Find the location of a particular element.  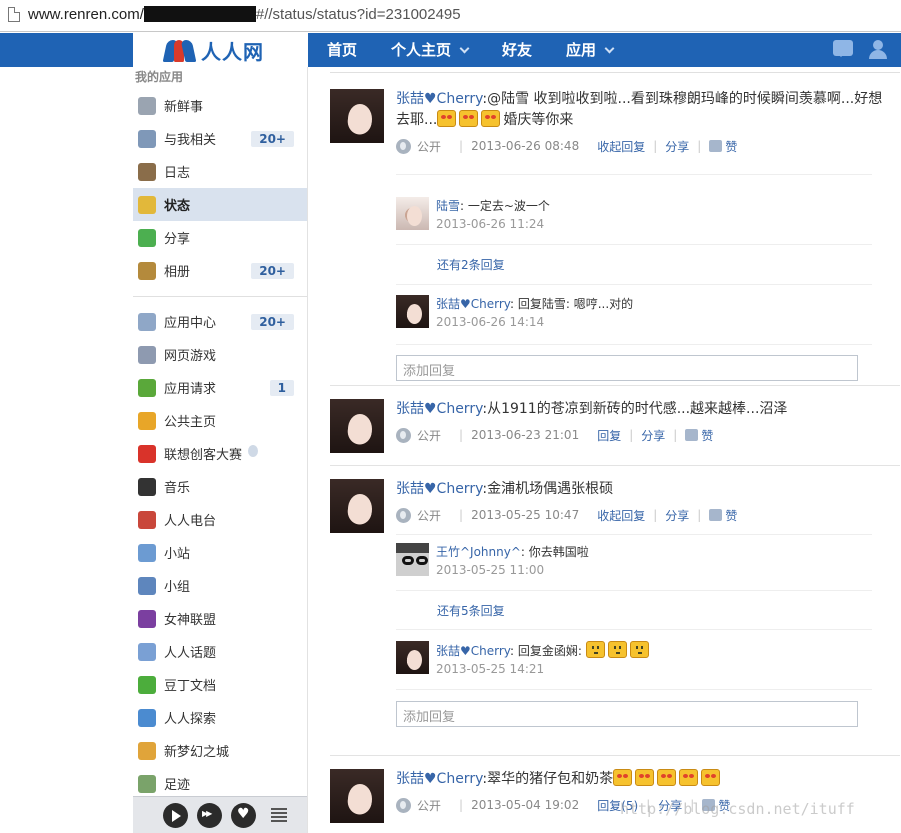

post-meta: 公开 | 2013-05-25 10:47 收起回复 | 分享 | 赞 is located at coordinates (646, 515).